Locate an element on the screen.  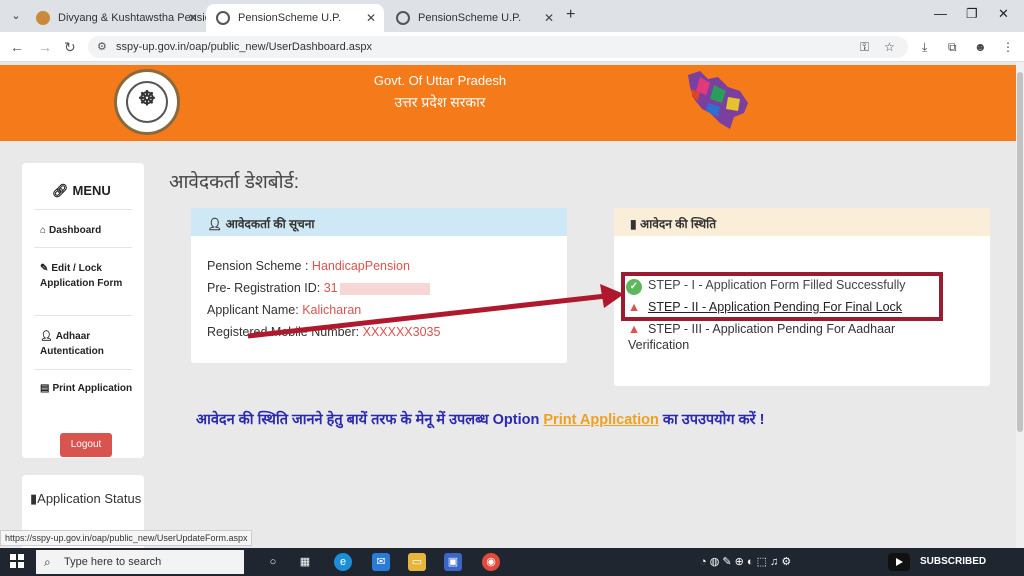
windows-start-icon is located at coordinates (17, 561).